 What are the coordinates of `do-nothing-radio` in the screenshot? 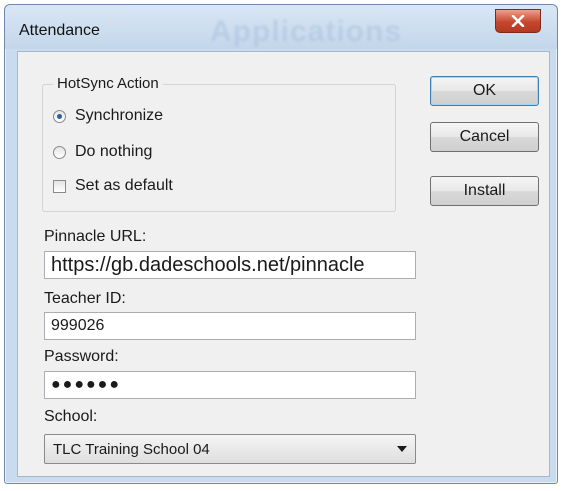 It's located at (59, 152).